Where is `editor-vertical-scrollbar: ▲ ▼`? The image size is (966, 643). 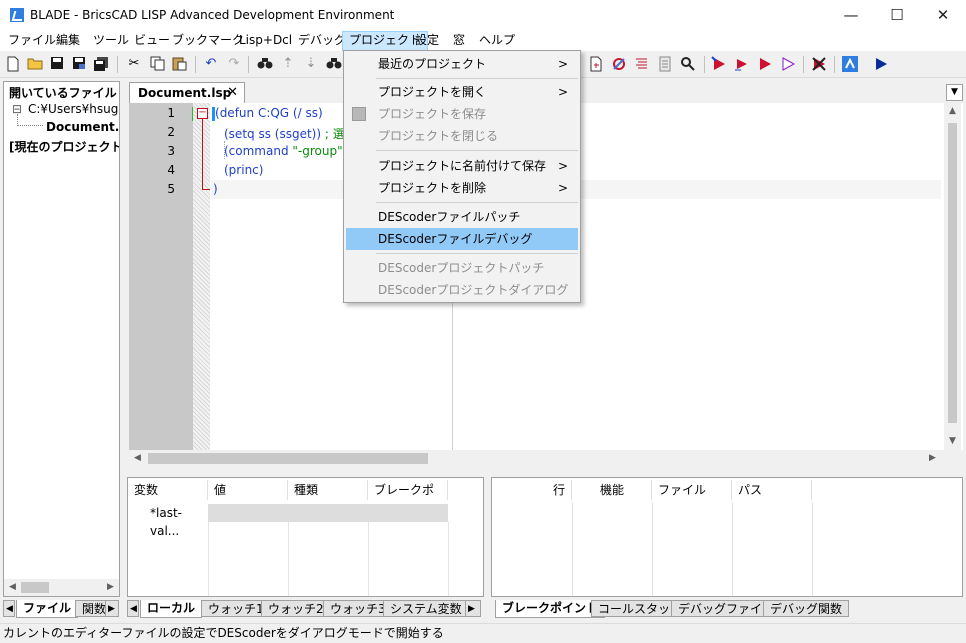
editor-vertical-scrollbar: ▲ ▼ is located at coordinates (952, 276).